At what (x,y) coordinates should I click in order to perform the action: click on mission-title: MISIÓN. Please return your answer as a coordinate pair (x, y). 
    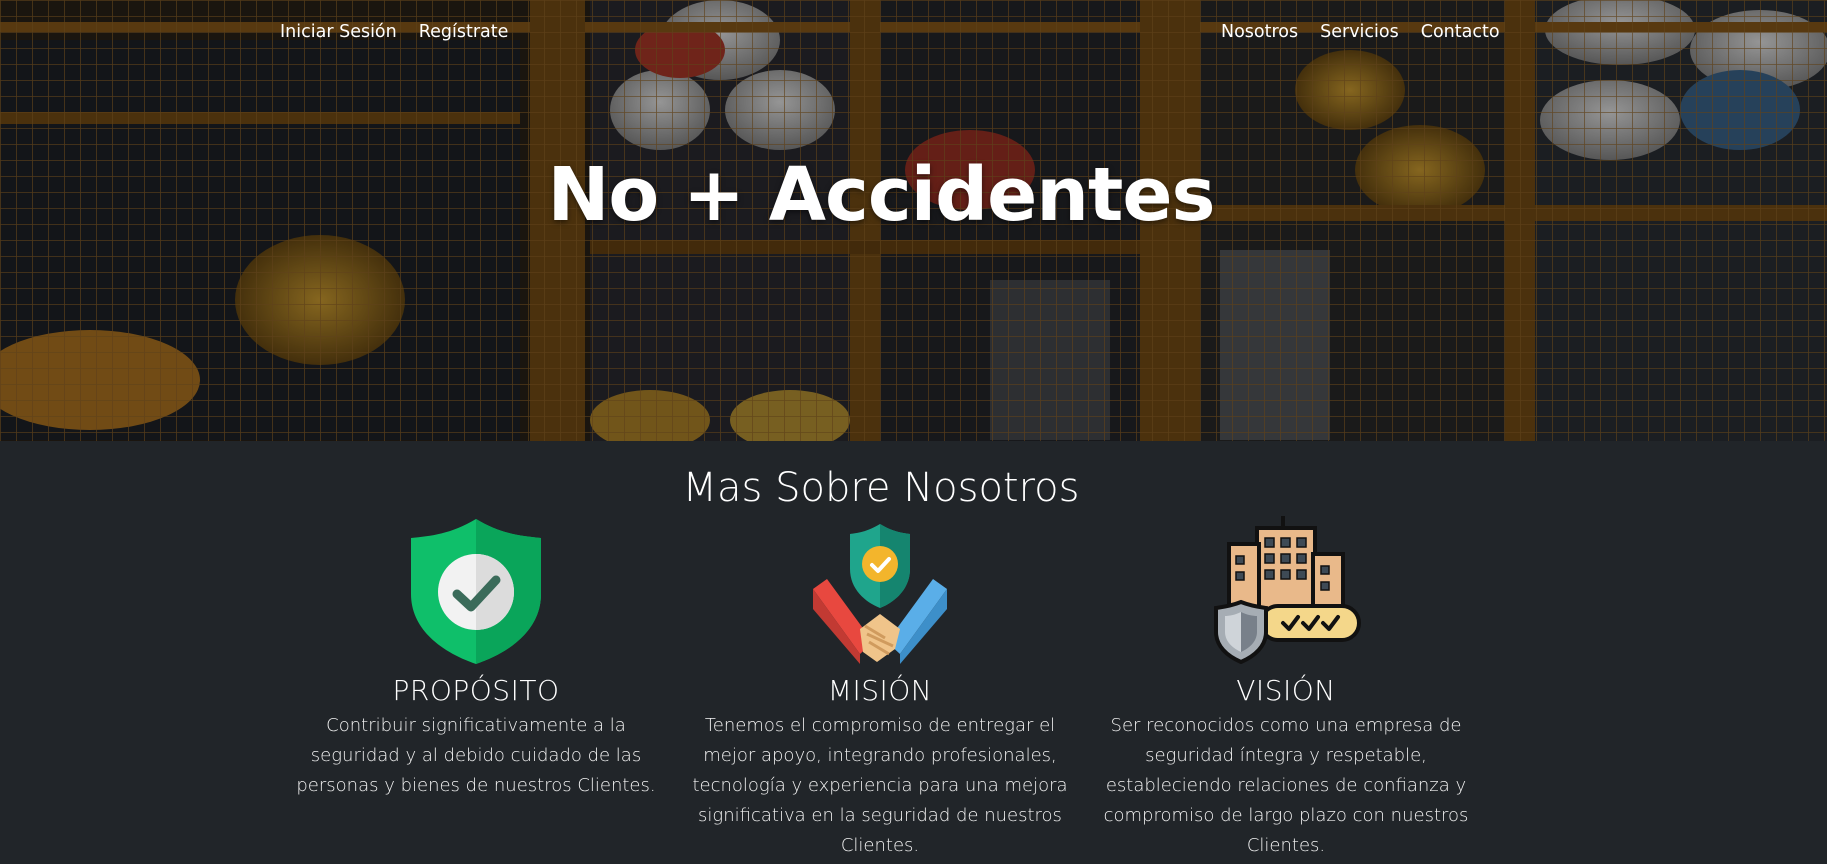
    Looking at the image, I should click on (880, 690).